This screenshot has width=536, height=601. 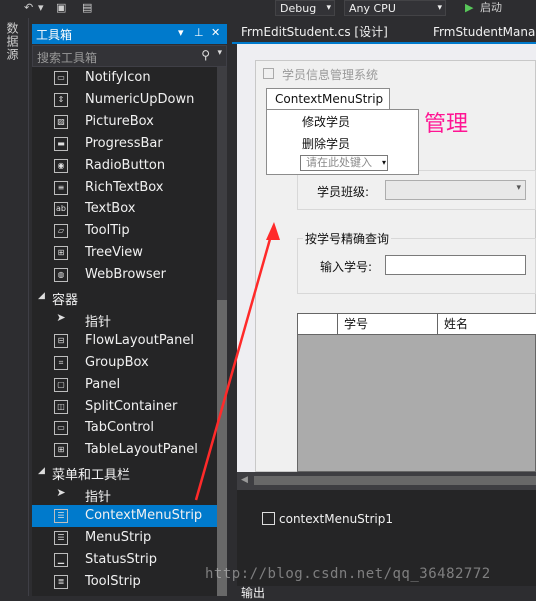 What do you see at coordinates (273, 231) in the screenshot?
I see `arrow-head` at bounding box center [273, 231].